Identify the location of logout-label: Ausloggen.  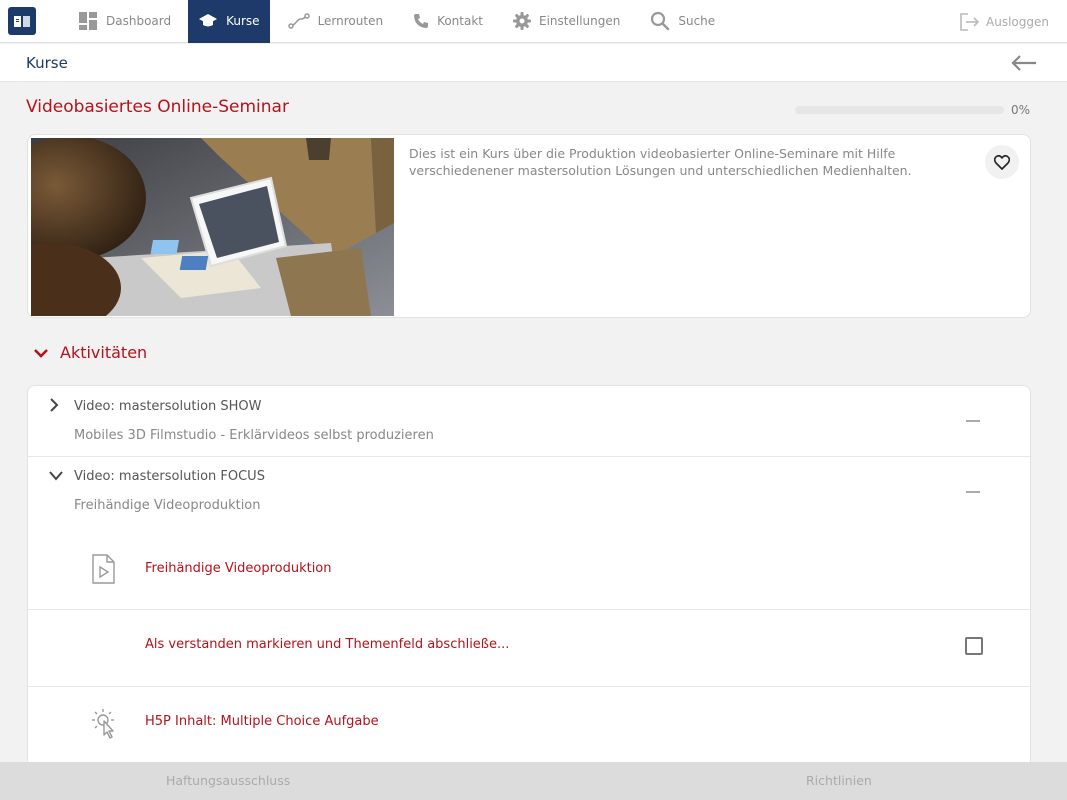
(1017, 21).